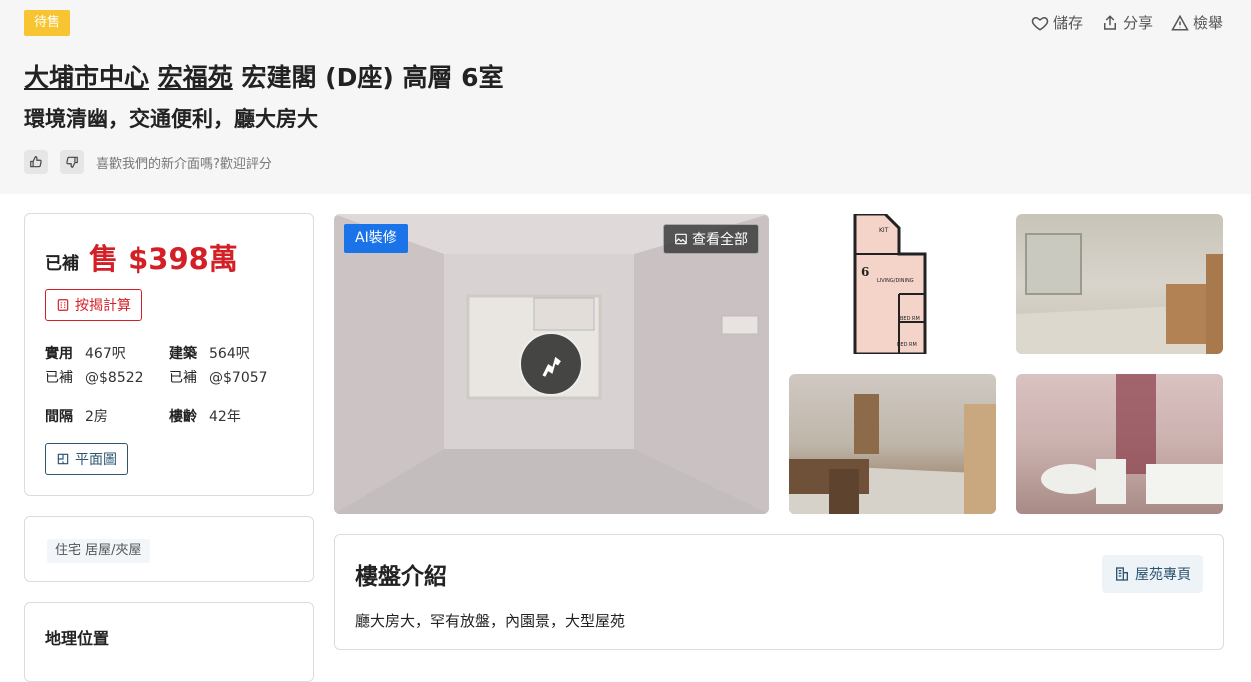  I want to click on floorplan-thumbnail: KIT 6 LIVING/DINING BED RM BED RM, so click(892, 284).